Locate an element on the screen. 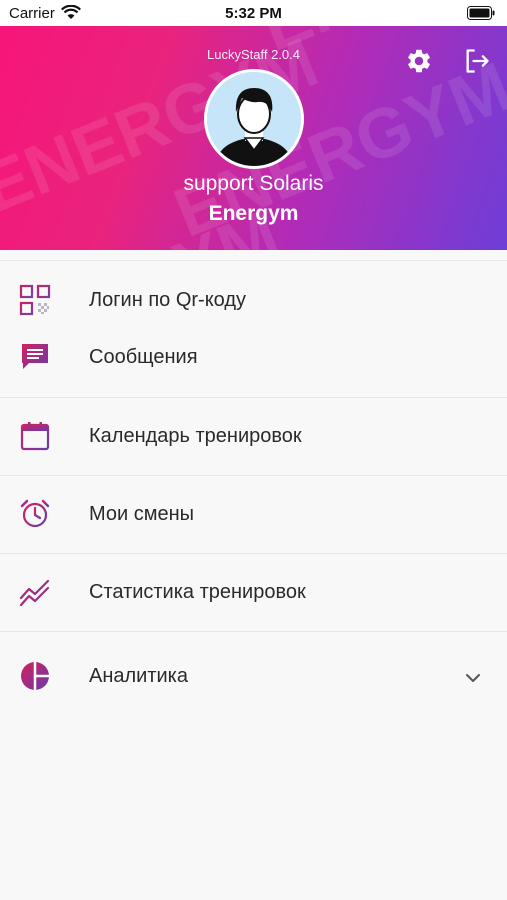 This screenshot has height=900, width=507. pie-chart-icon is located at coordinates (35, 676).